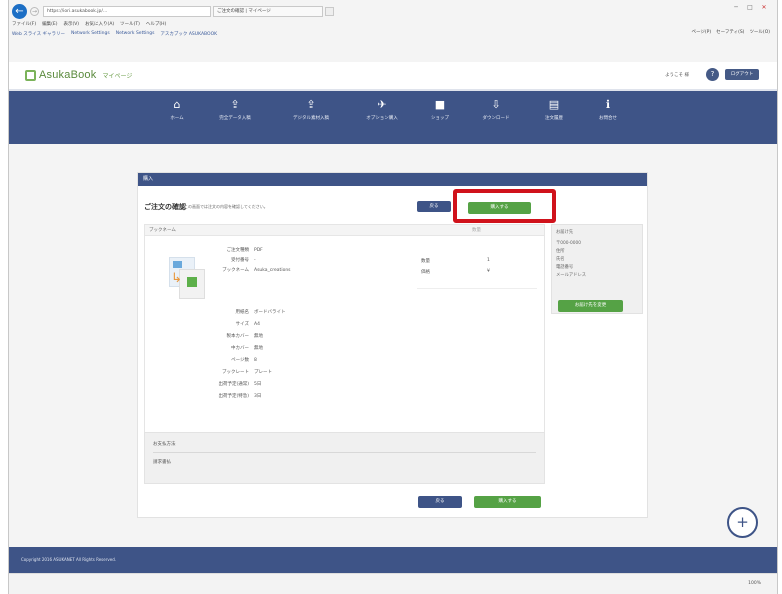  I want to click on shipping-line: 電話番号, so click(565, 267).